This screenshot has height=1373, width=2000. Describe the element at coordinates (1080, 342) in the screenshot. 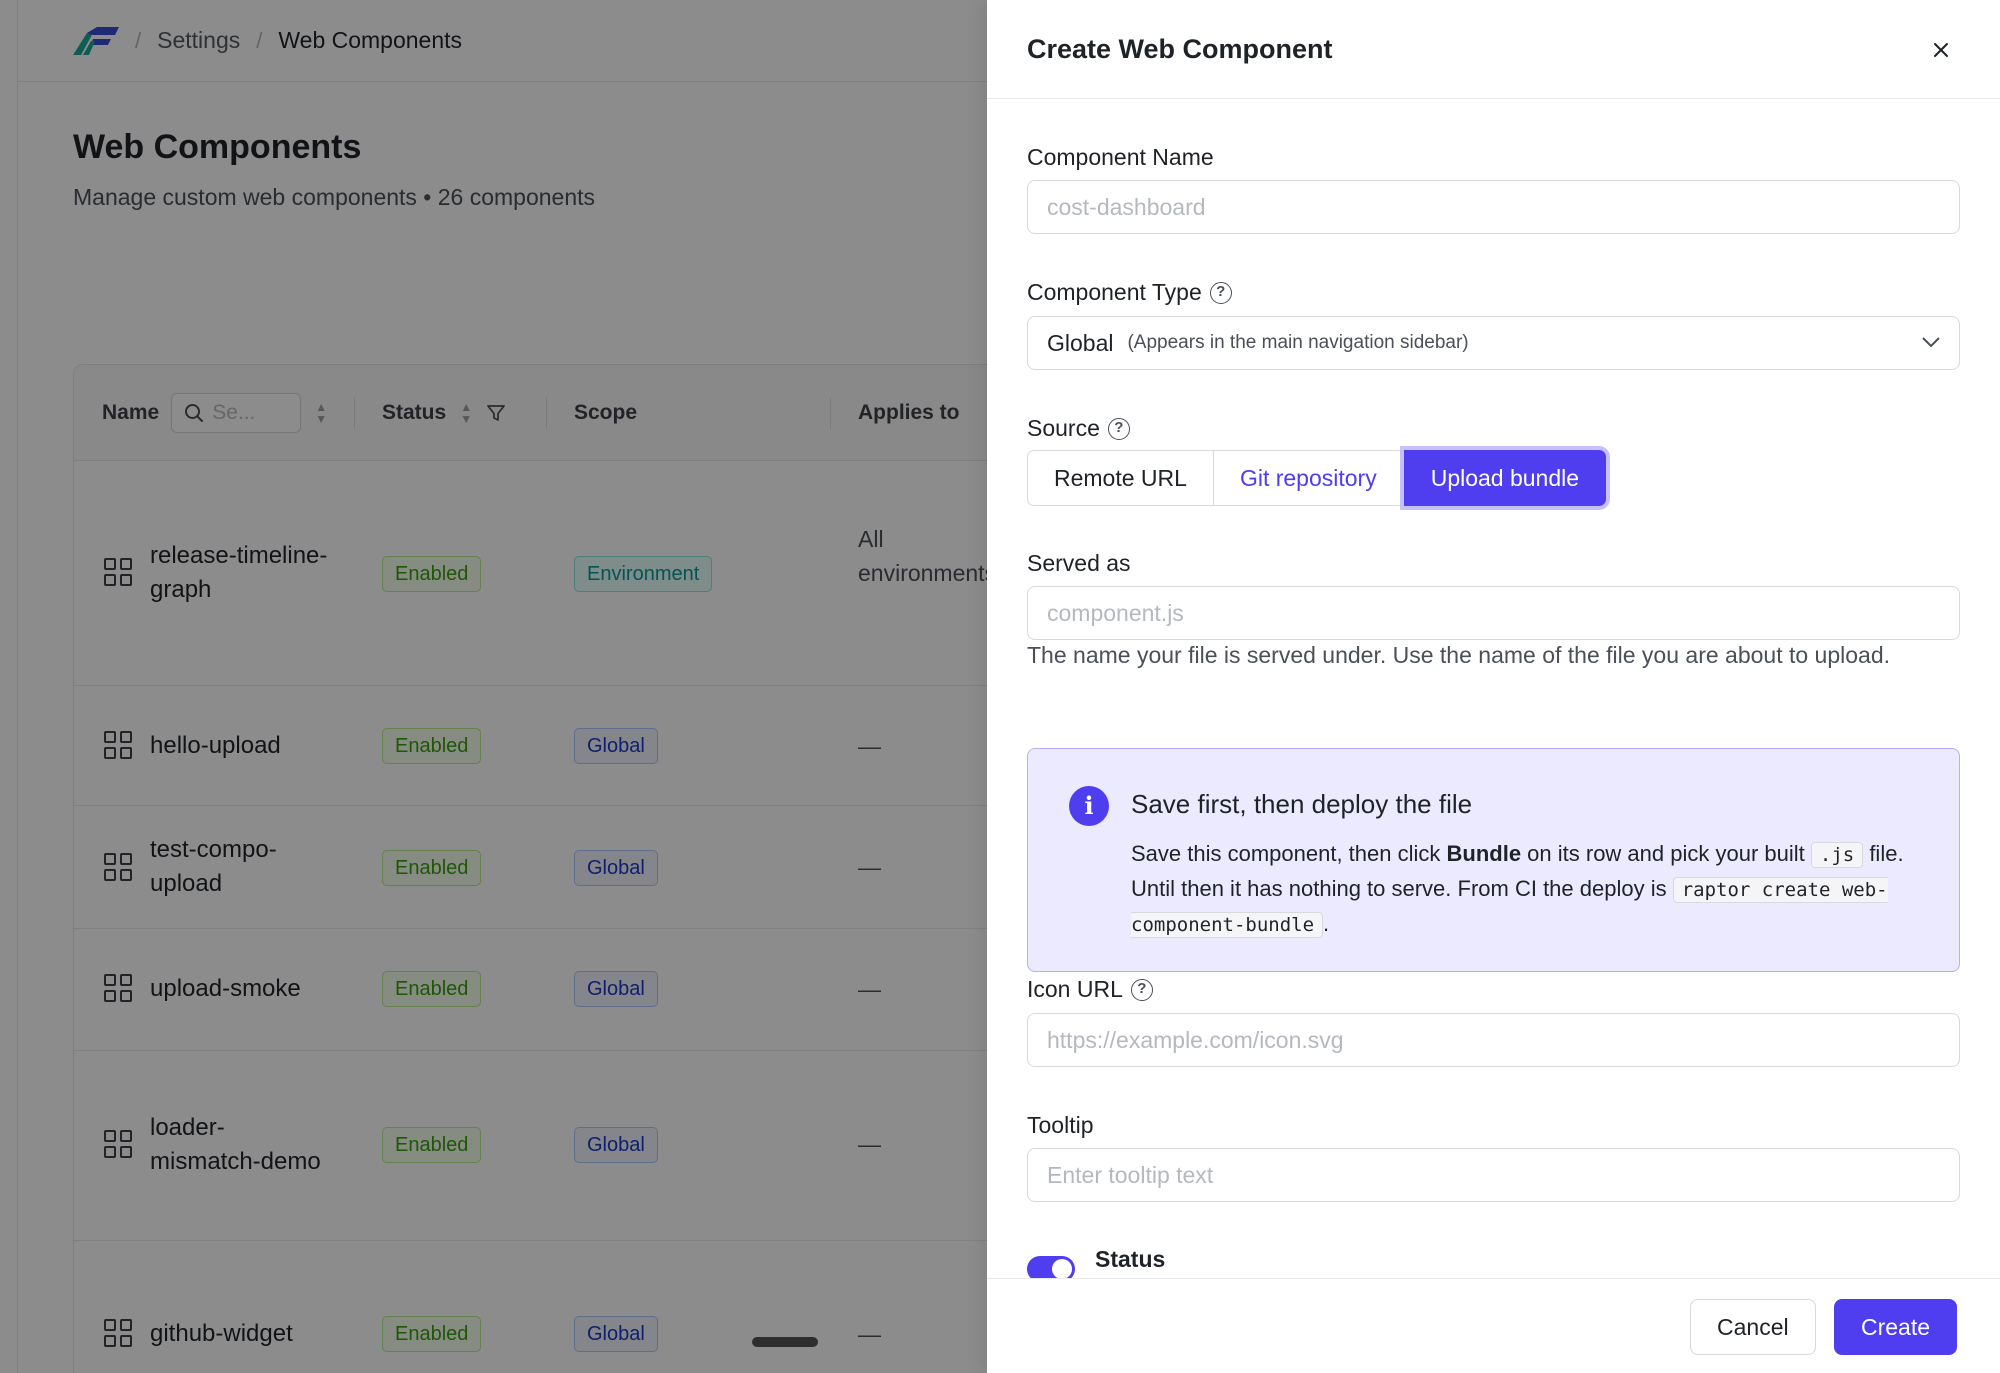

I see `component-type-value: Global` at that location.